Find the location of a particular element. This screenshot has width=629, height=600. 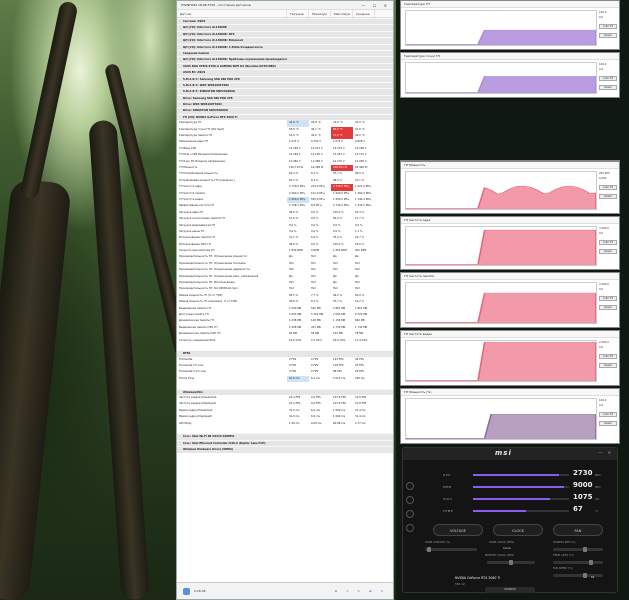

temp-limit-slider is located at coordinates (578, 562).